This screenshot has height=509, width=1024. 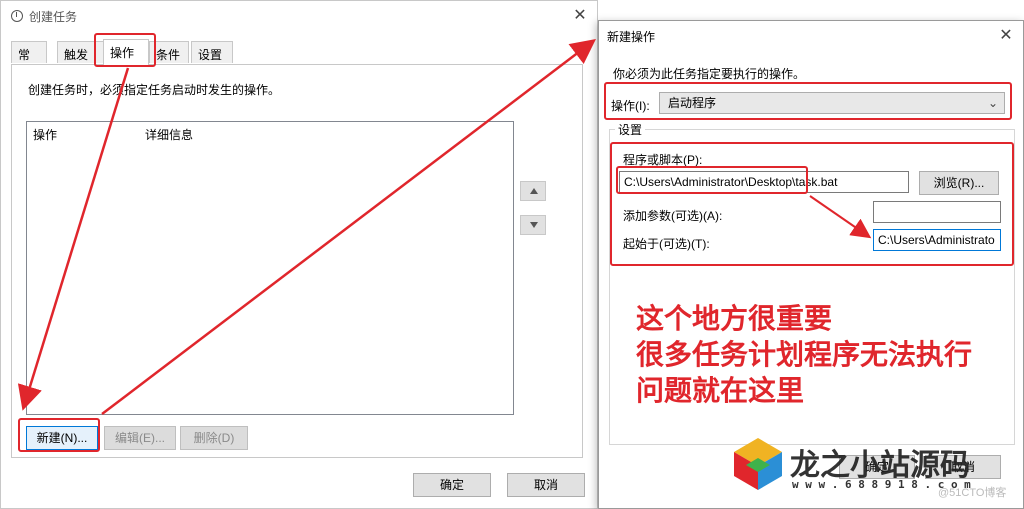 I want to click on annotation-line-3: 问题就在这里, so click(x=720, y=390).